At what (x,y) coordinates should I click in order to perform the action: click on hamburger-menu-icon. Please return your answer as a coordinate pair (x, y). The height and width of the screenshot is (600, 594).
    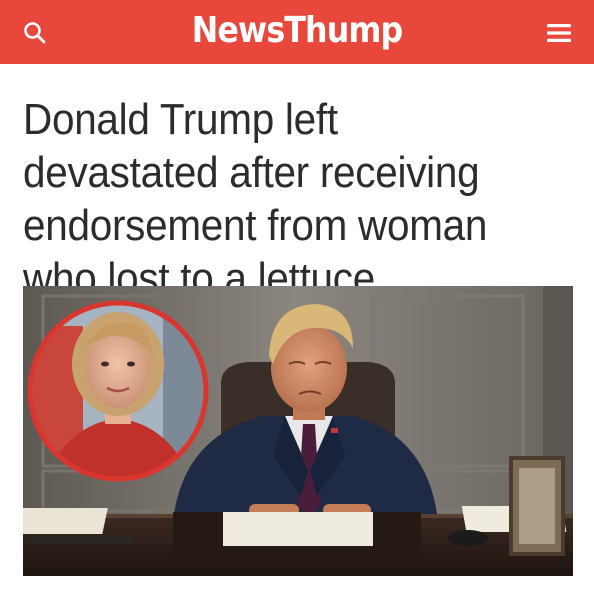
    Looking at the image, I should click on (559, 33).